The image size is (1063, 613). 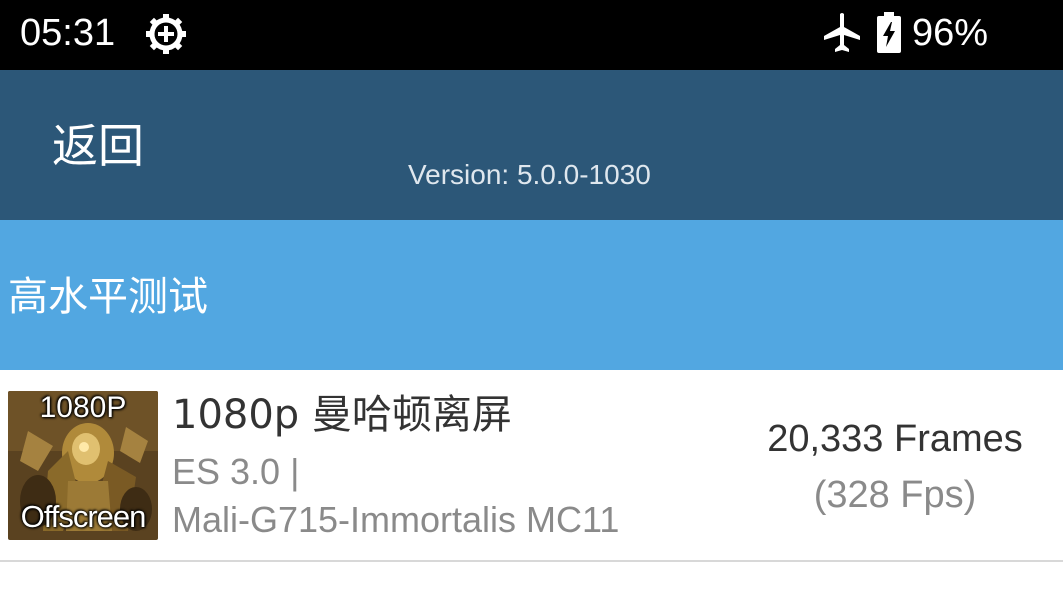 I want to click on test-api: ES 3.0 |, so click(x=236, y=471).